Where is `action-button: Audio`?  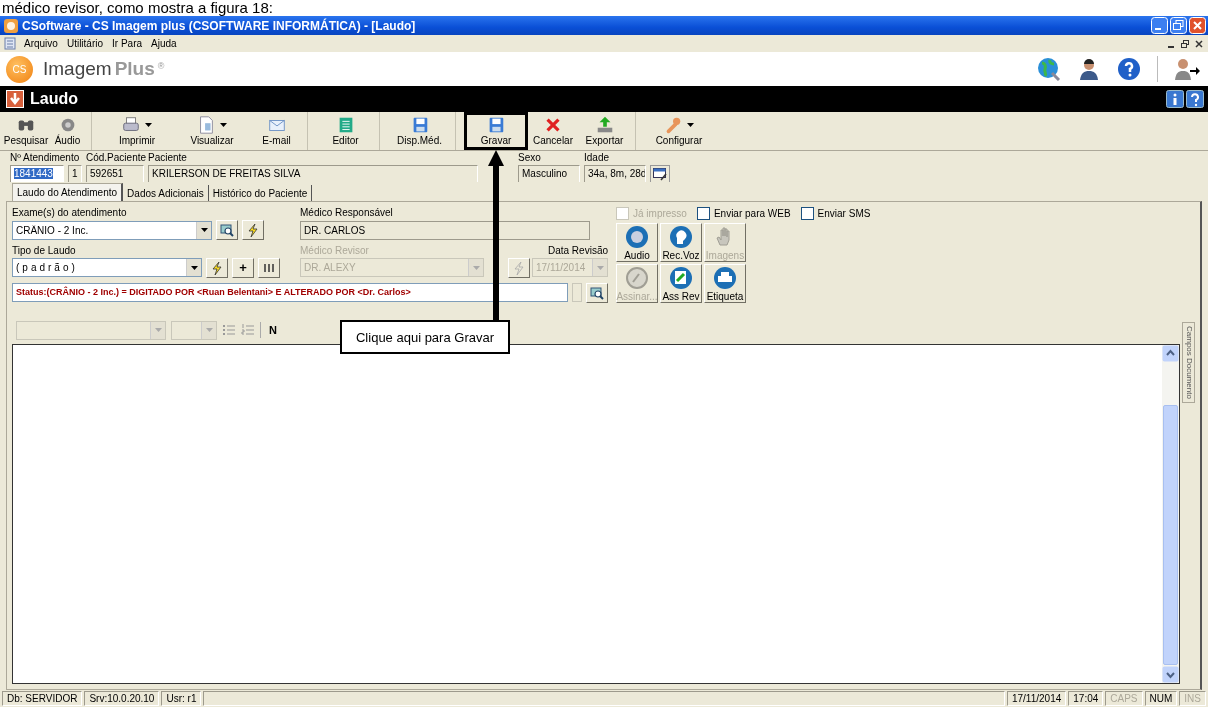
action-button: Audio is located at coordinates (637, 242).